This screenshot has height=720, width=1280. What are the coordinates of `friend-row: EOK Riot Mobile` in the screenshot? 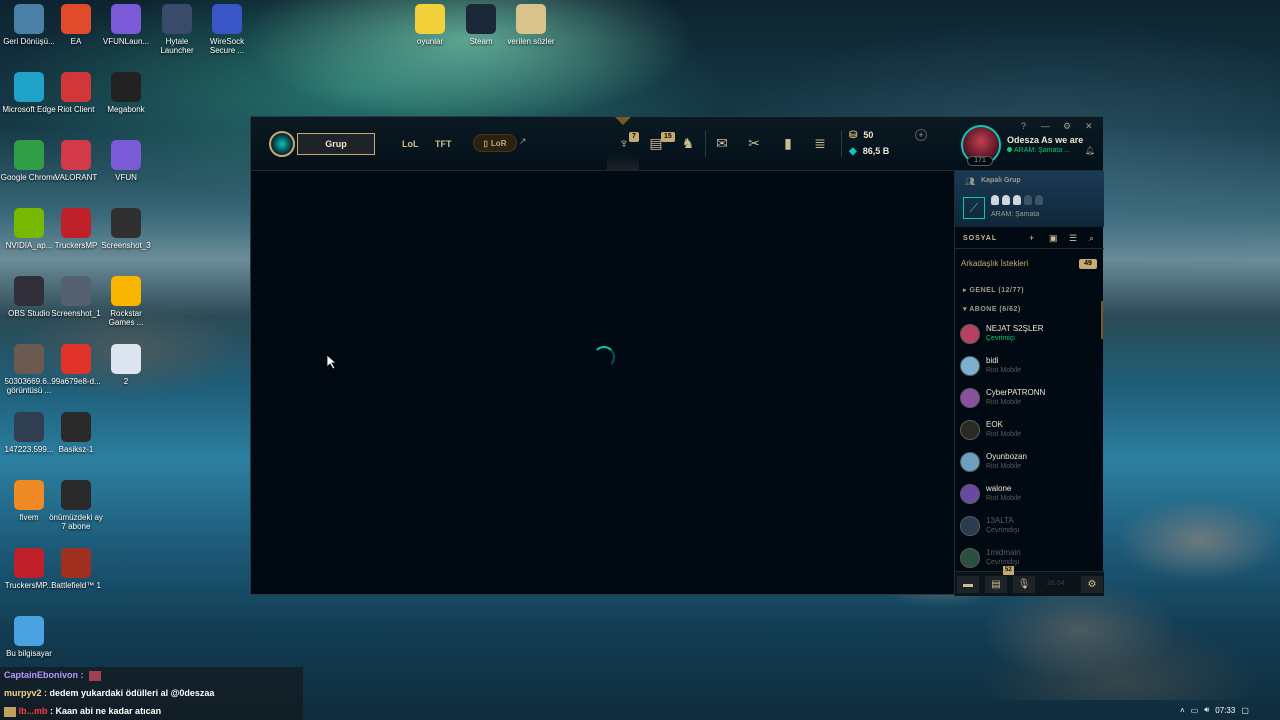 It's located at (1028, 431).